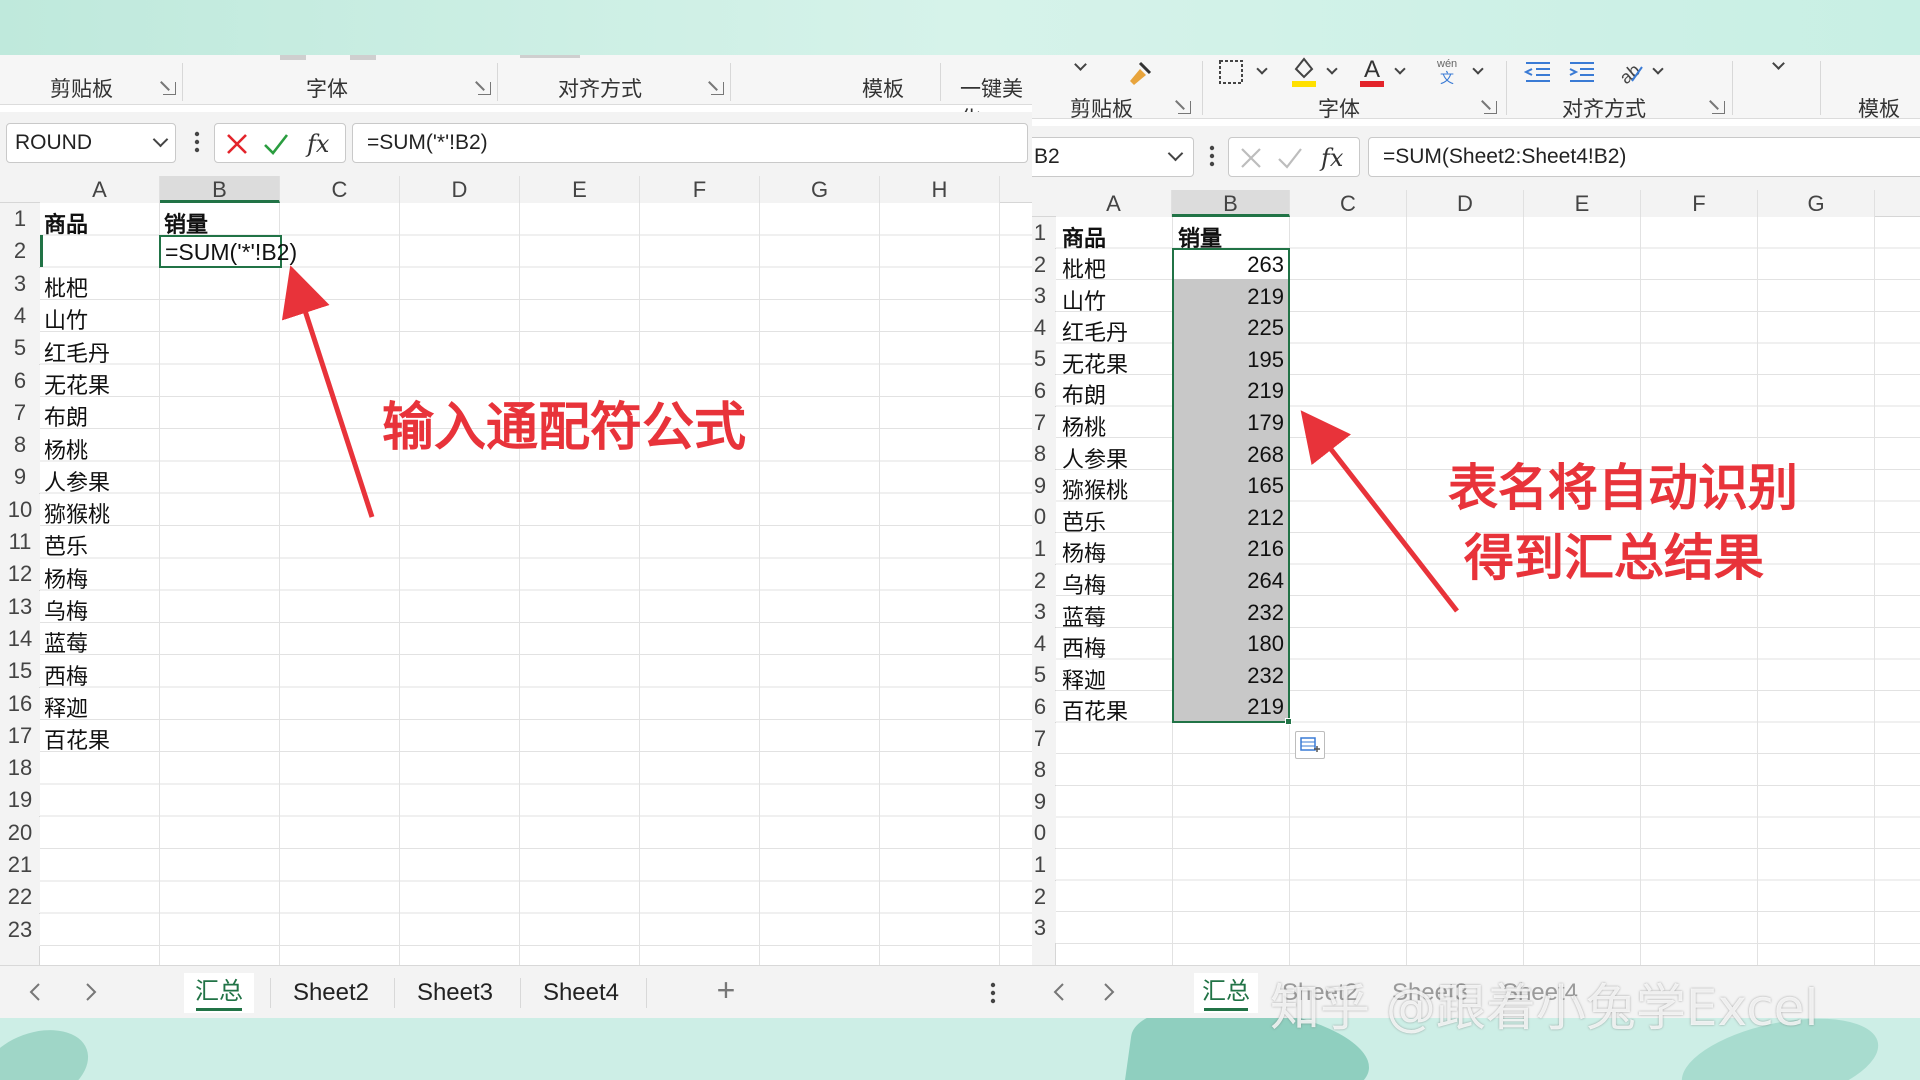 The image size is (1920, 1080). Describe the element at coordinates (328, 391) in the screenshot. I see `left-arrow` at that location.